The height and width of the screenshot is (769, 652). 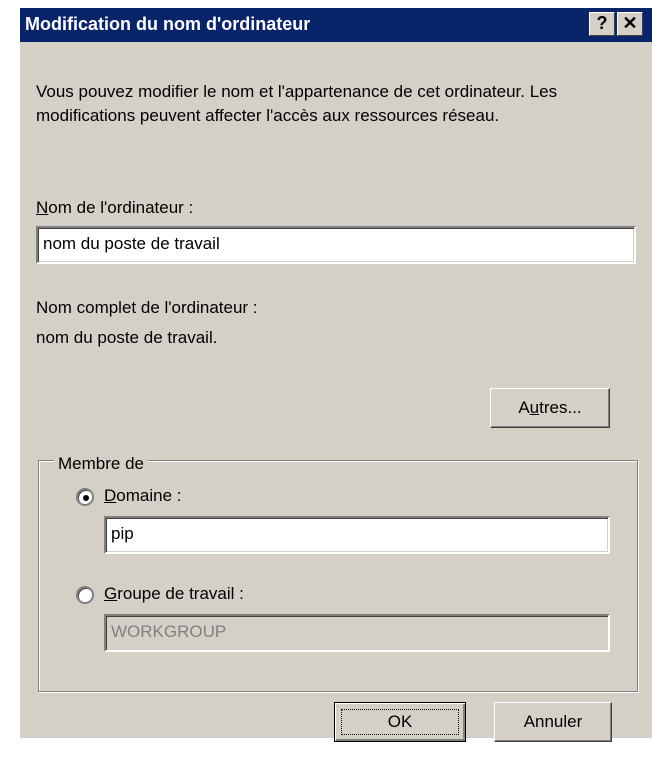 I want to click on help-button: ?, so click(x=602, y=24).